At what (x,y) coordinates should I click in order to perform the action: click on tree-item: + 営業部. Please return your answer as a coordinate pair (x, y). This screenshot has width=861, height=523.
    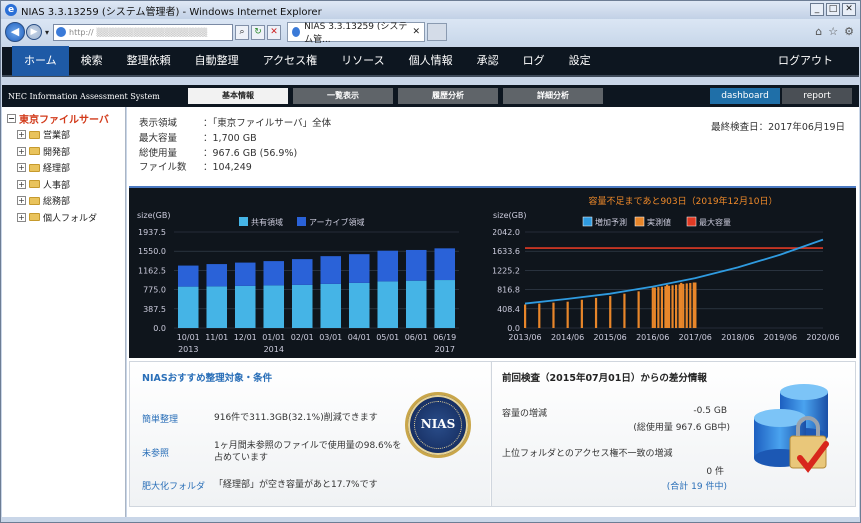
    Looking at the image, I should click on (66, 135).